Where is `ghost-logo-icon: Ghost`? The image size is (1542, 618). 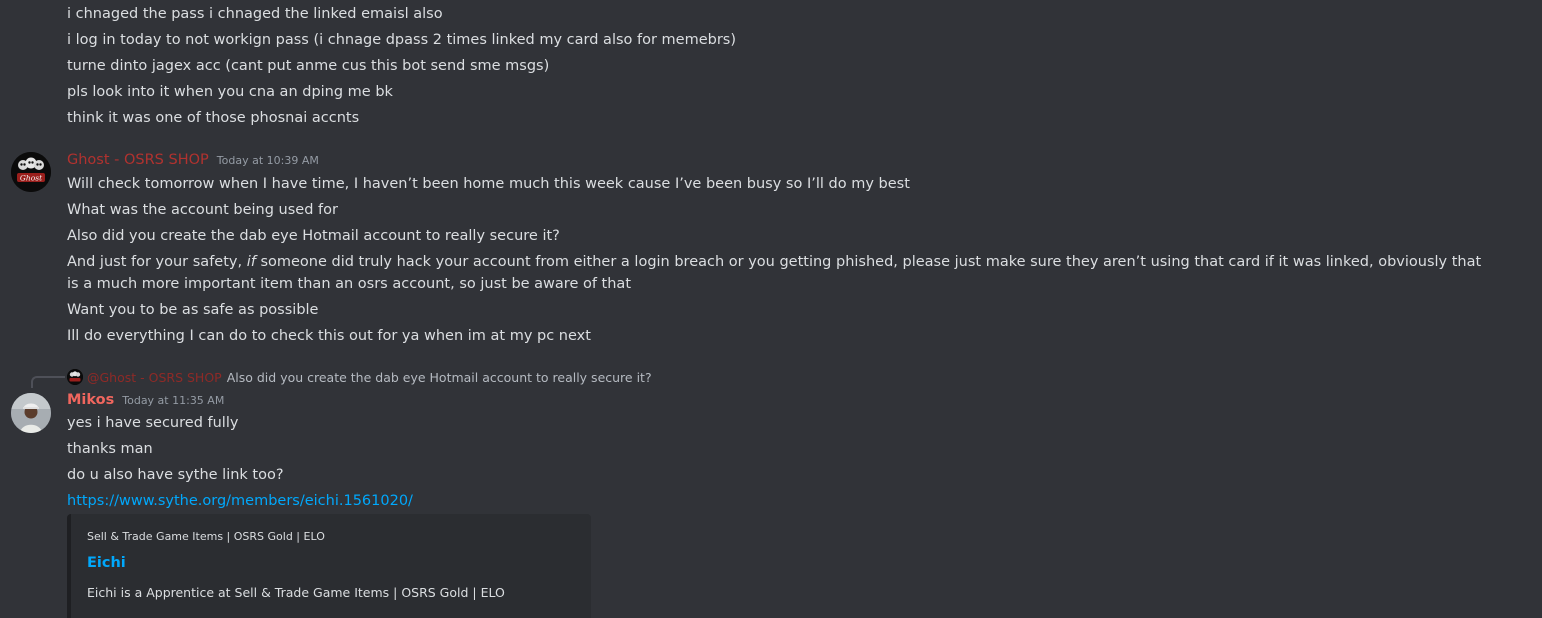
ghost-logo-icon: Ghost is located at coordinates (31, 172).